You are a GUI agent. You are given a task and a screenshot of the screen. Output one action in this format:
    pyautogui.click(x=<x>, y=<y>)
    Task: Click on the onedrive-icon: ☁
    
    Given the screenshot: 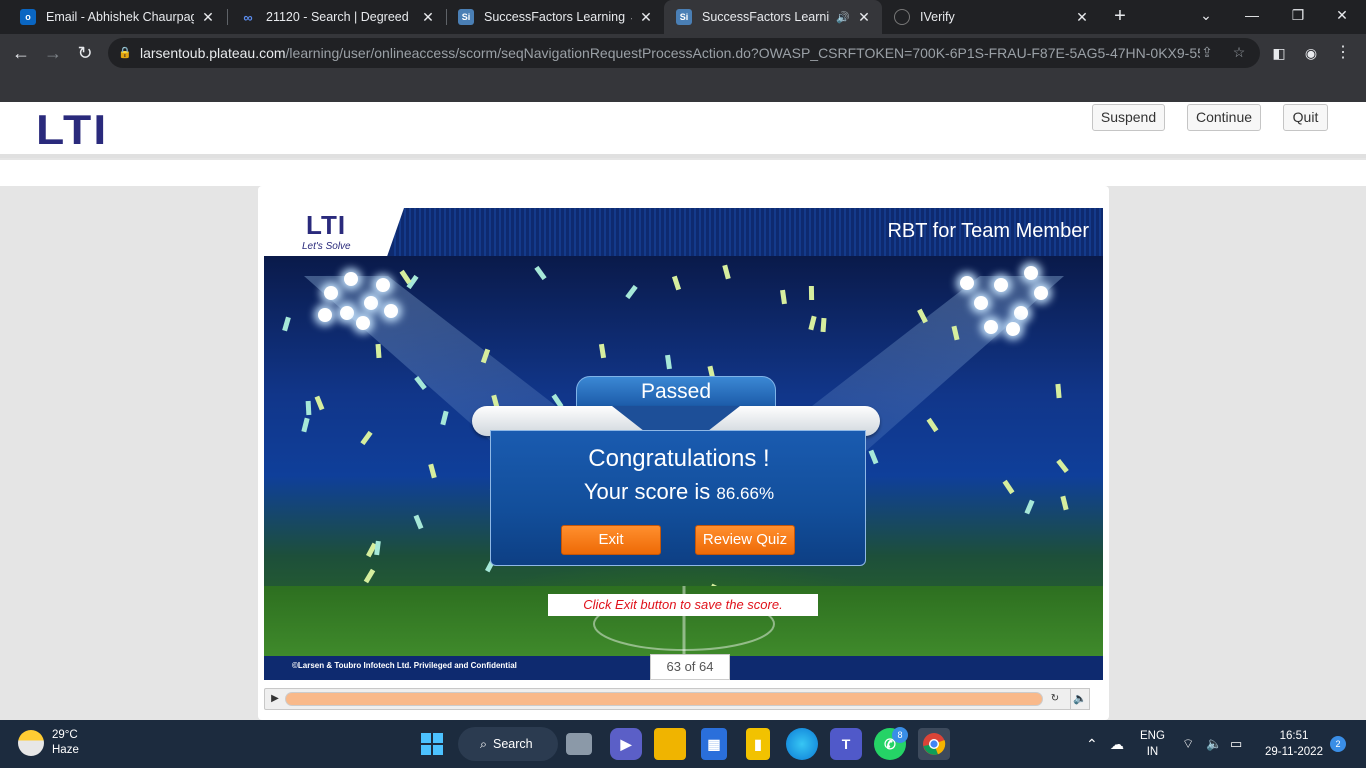 What is the action you would take?
    pyautogui.click(x=1117, y=744)
    